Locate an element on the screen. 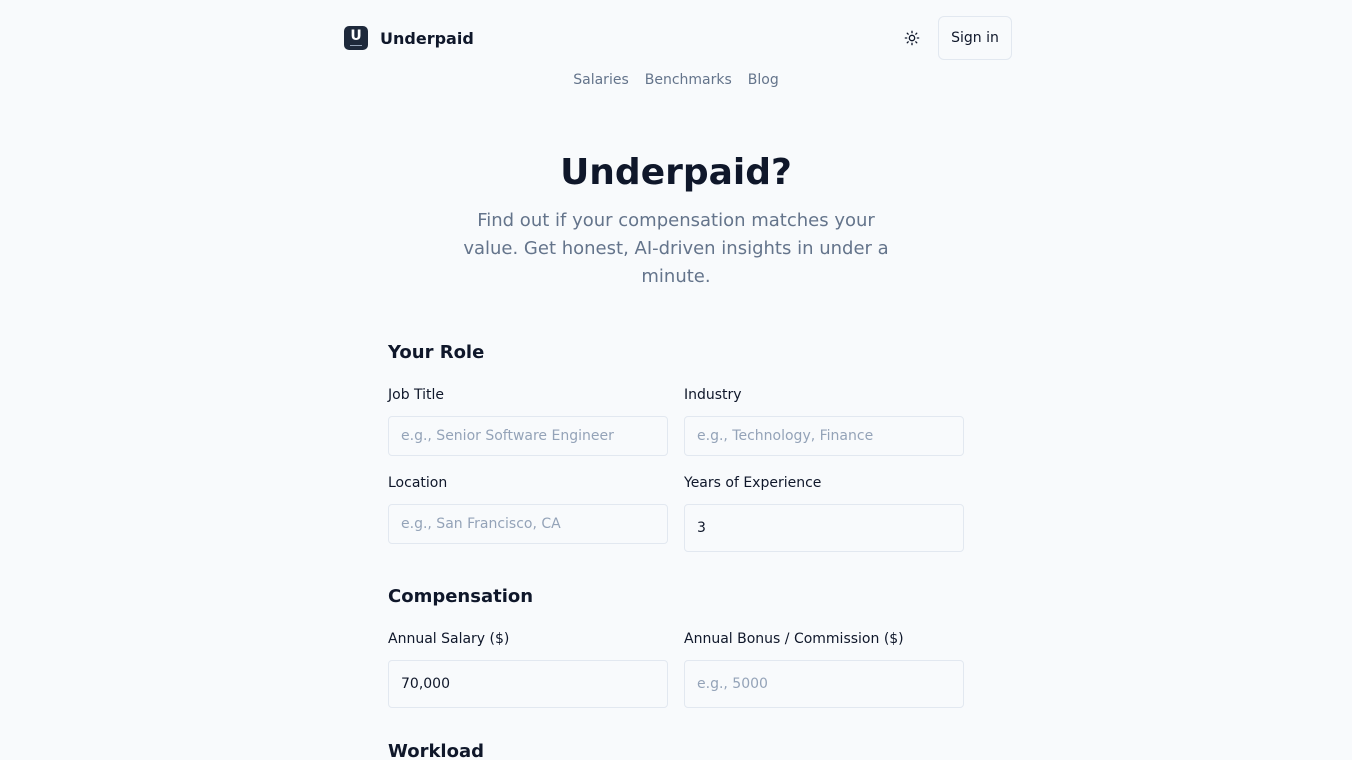 This screenshot has width=1352, height=760. page-title: Underpaid? is located at coordinates (676, 172).